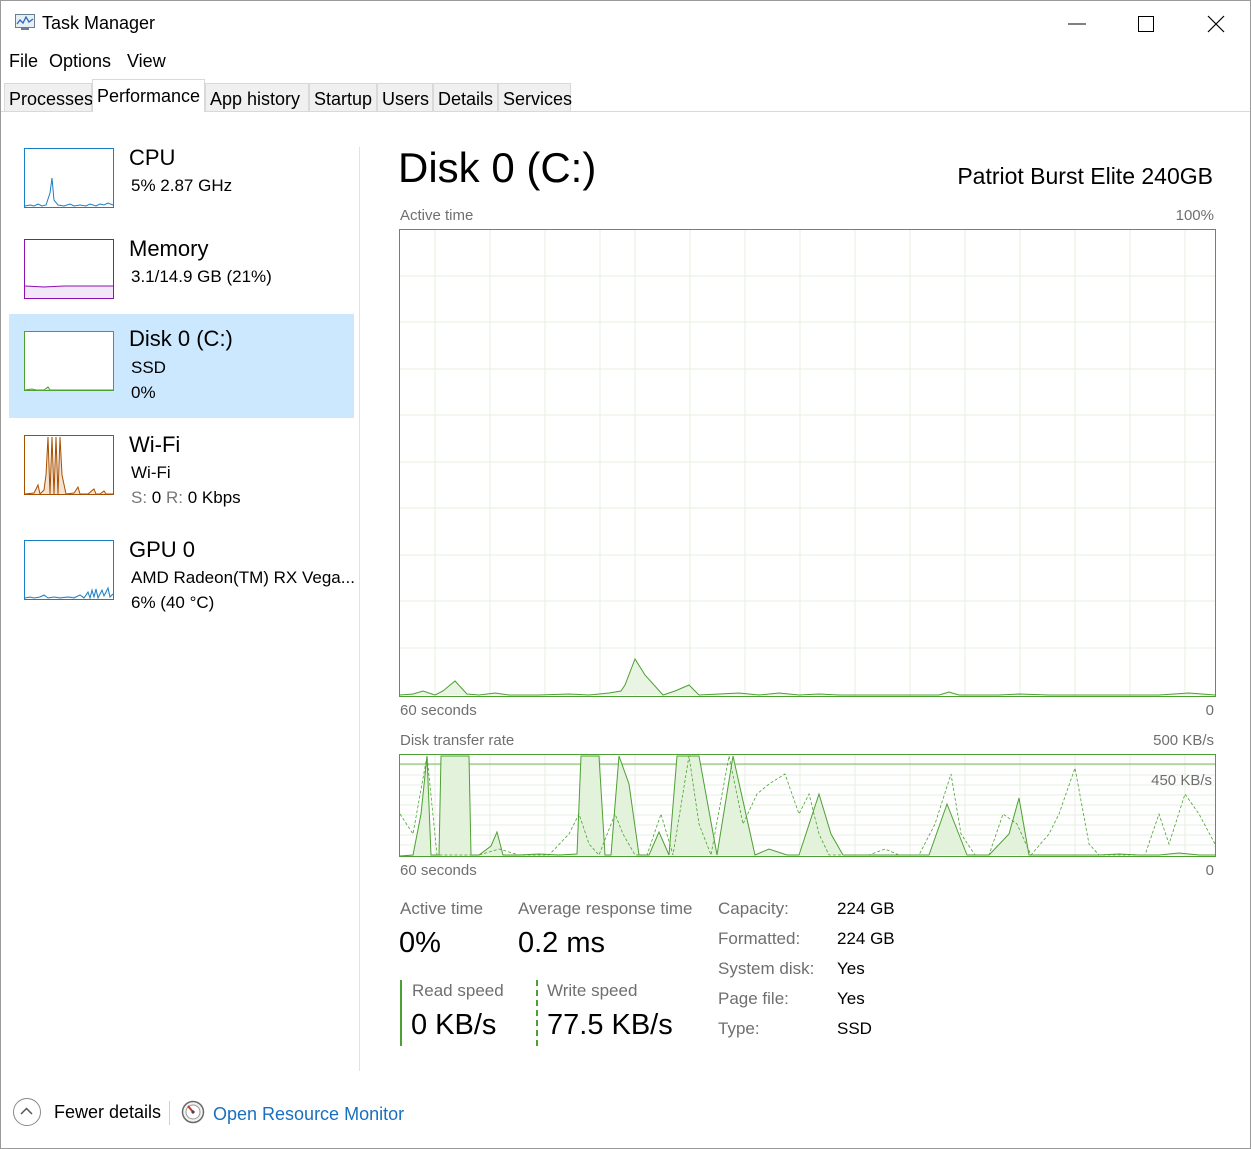 The width and height of the screenshot is (1251, 1149). What do you see at coordinates (854, 1028) in the screenshot?
I see `type-value: SSD` at bounding box center [854, 1028].